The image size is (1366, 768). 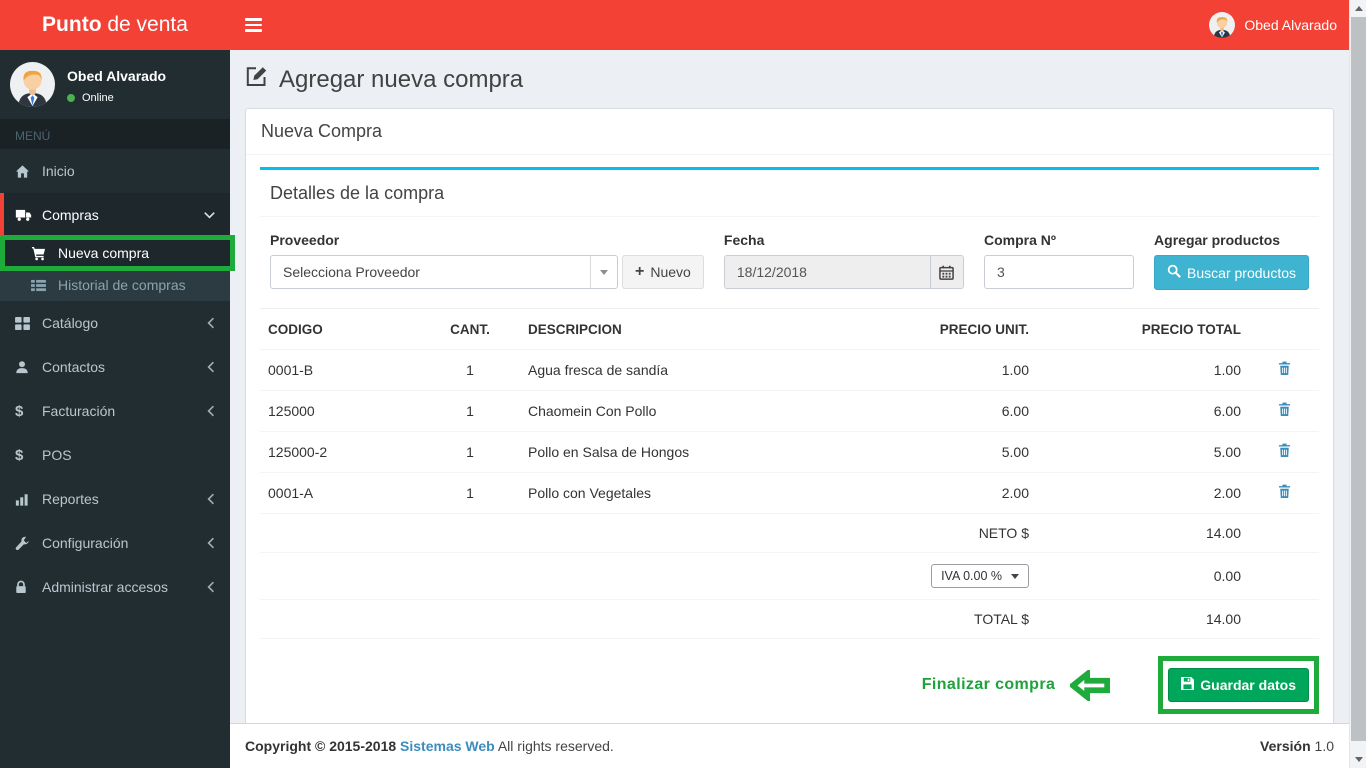 What do you see at coordinates (663, 370) in the screenshot?
I see `cell-descripcion: Agua fresca de sandía` at bounding box center [663, 370].